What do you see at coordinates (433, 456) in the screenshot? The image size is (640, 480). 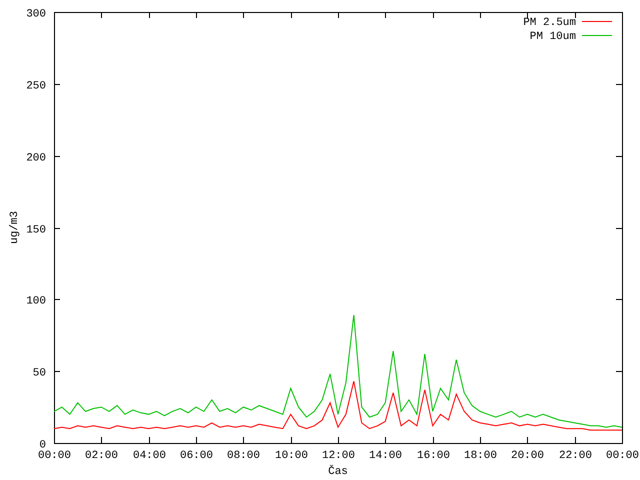 I see `x-tick-label: 16:00` at bounding box center [433, 456].